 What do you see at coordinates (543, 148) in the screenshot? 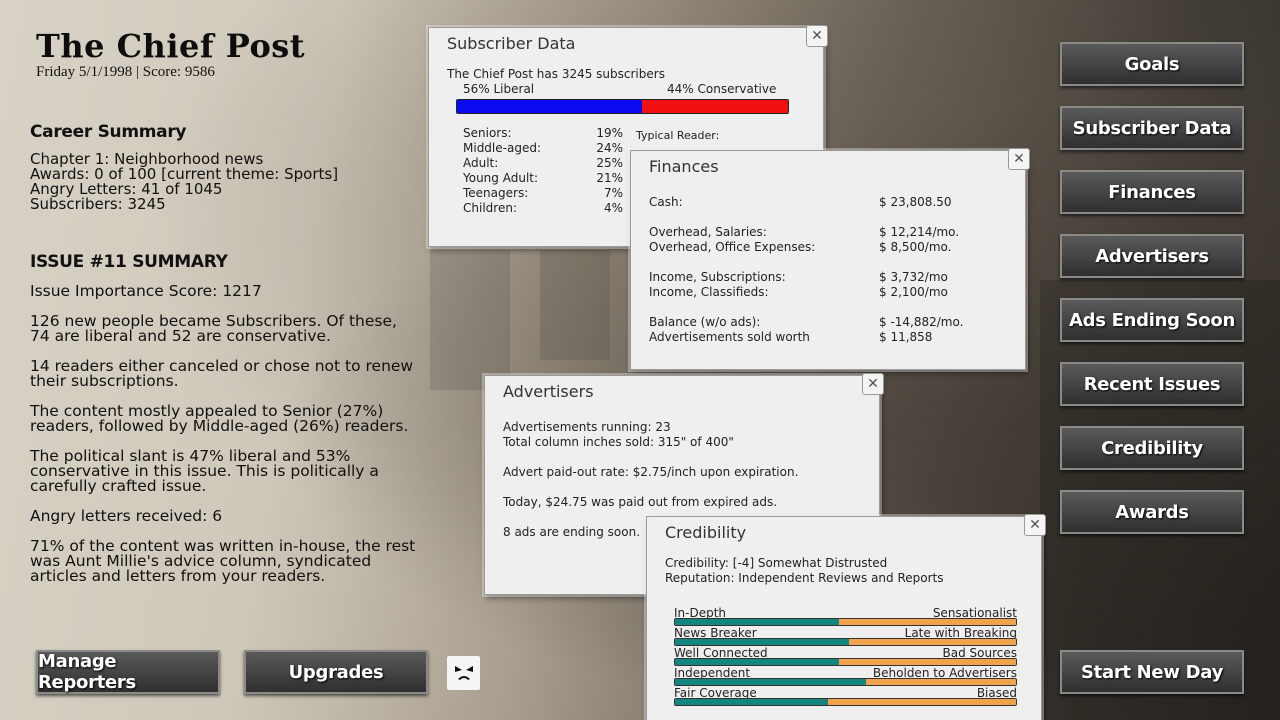
I see `age-row: Middle-aged: 24%` at bounding box center [543, 148].